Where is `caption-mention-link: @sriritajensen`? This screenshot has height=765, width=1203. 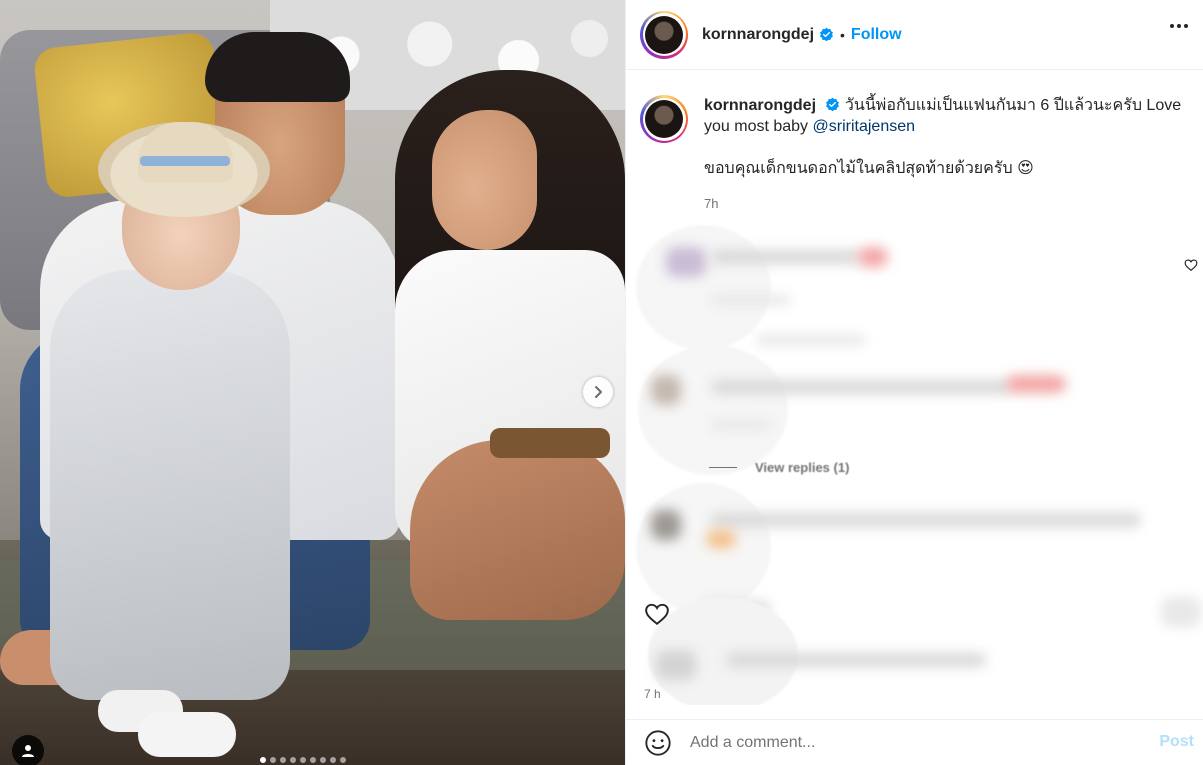 caption-mention-link: @sriritajensen is located at coordinates (864, 126).